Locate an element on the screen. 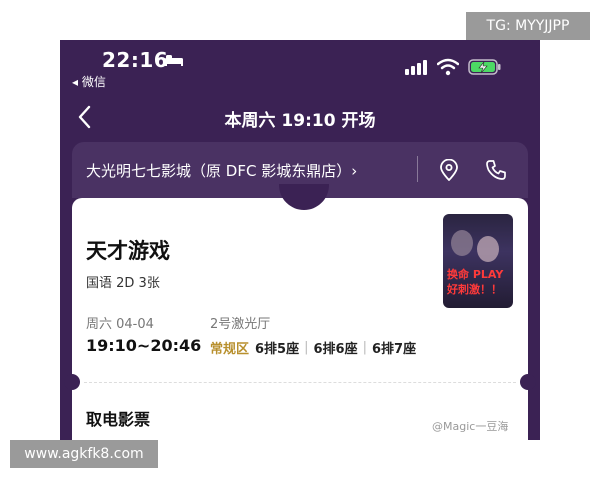 The height and width of the screenshot is (480, 600). film-meta: 国语 2D 3张 is located at coordinates (123, 283).